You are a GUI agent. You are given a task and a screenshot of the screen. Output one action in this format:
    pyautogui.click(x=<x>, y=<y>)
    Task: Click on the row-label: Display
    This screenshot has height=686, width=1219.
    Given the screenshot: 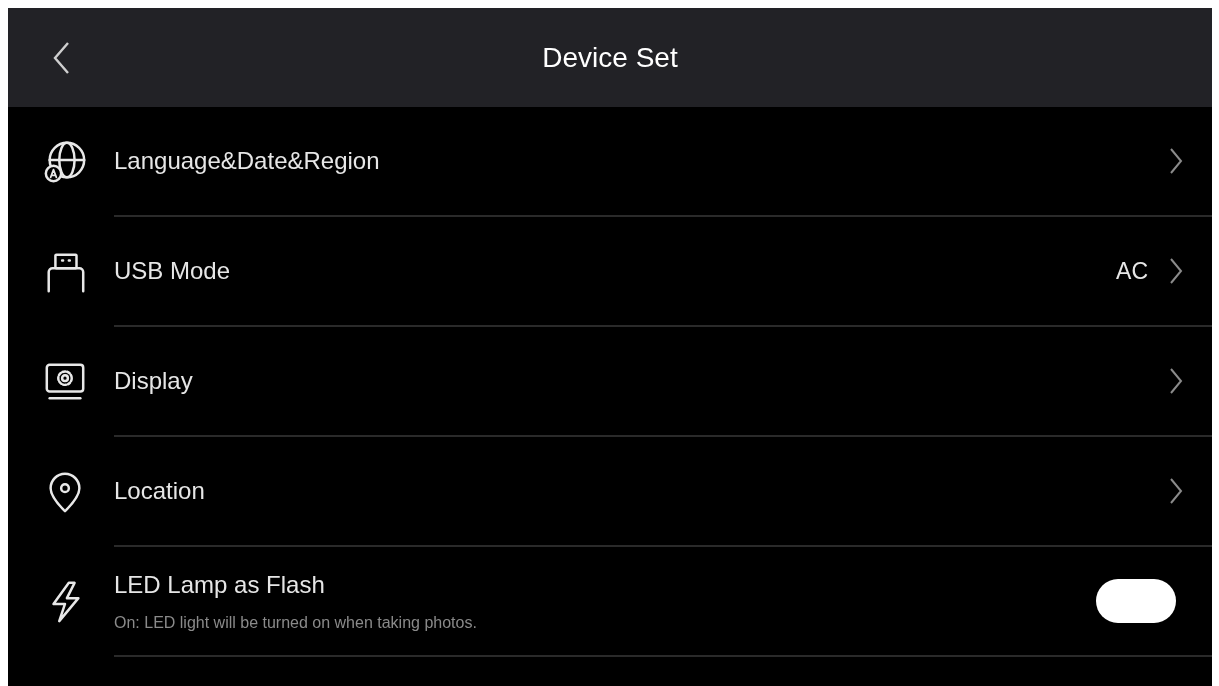 What is the action you would take?
    pyautogui.click(x=154, y=381)
    